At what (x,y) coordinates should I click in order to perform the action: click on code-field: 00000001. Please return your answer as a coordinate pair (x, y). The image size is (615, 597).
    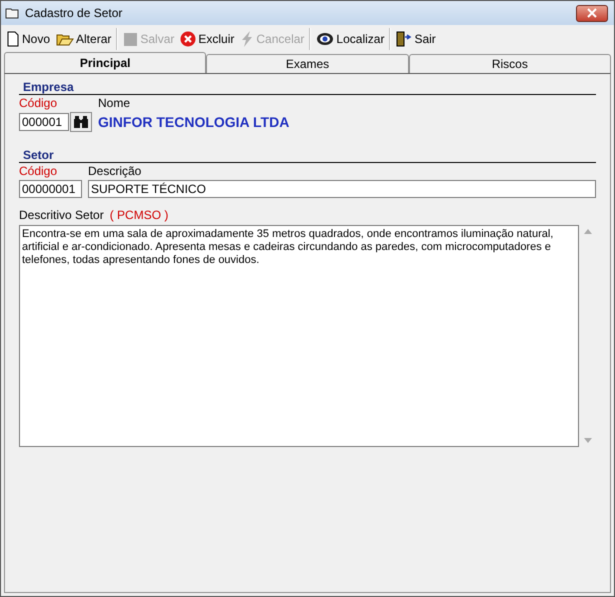
    Looking at the image, I should click on (50, 189).